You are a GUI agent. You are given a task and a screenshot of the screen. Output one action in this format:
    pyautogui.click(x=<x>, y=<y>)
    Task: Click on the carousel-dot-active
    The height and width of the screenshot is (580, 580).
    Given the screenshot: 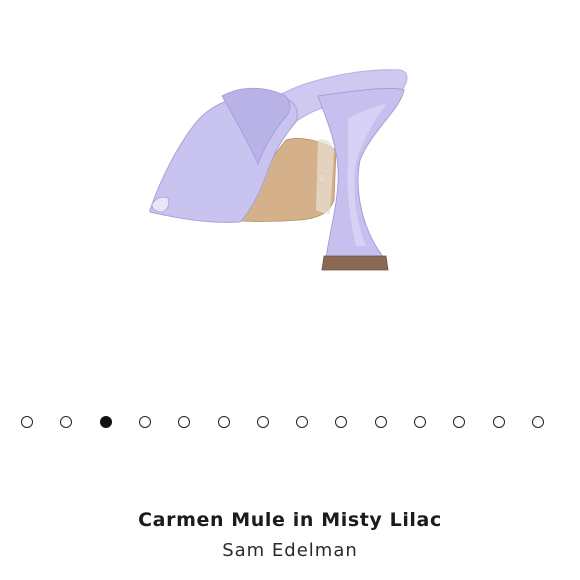 What is the action you would take?
    pyautogui.click(x=105, y=422)
    